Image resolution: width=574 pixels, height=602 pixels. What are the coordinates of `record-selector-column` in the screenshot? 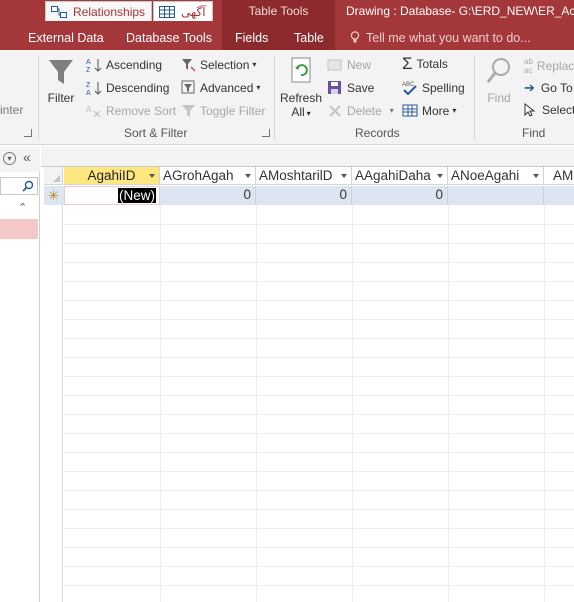 It's located at (53, 384).